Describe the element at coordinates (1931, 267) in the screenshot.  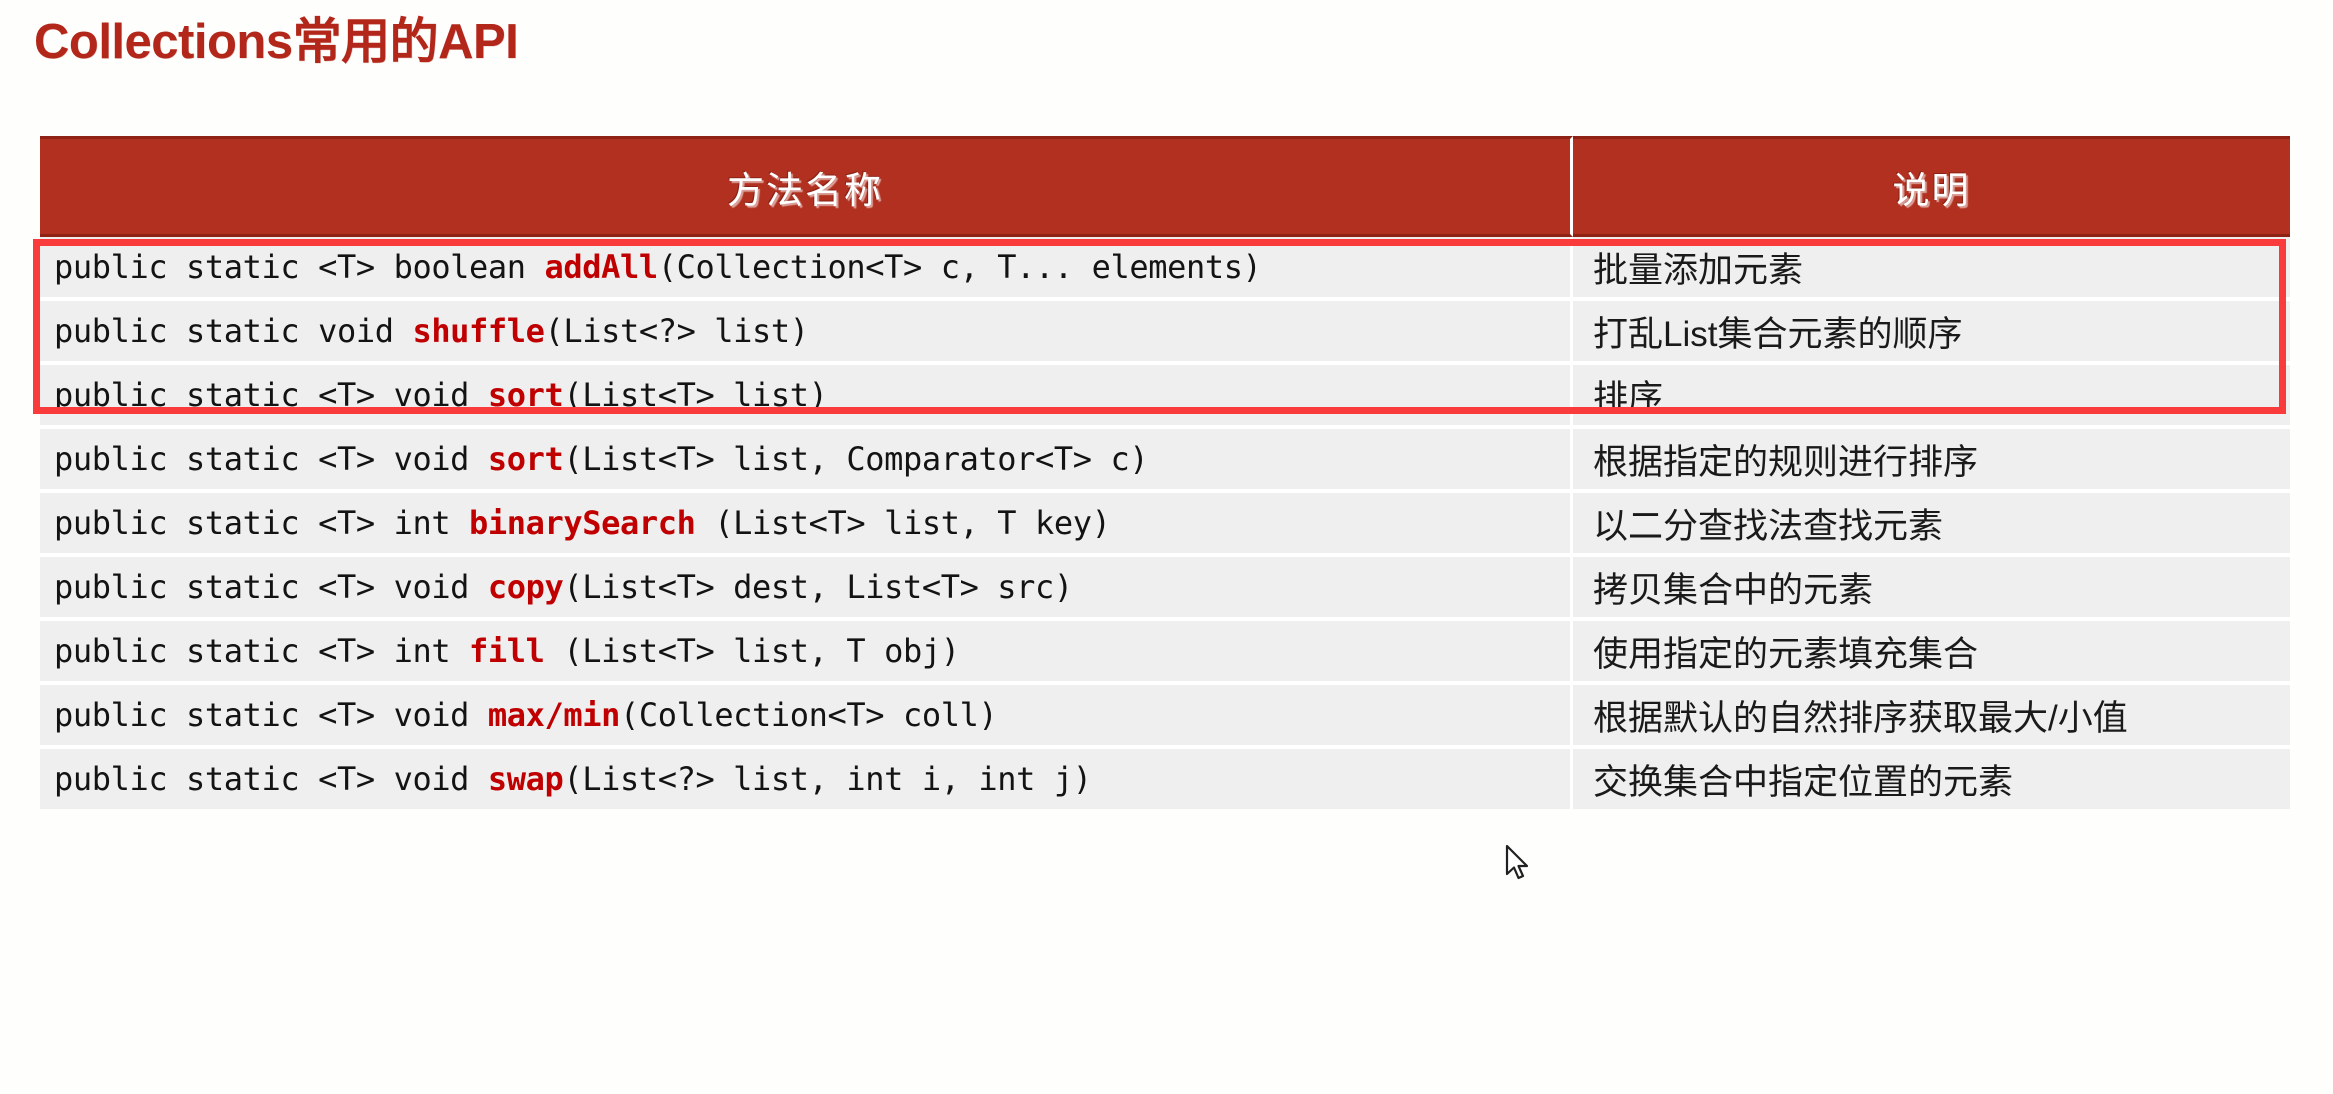
I see `description-cell: 批量添加元素` at that location.